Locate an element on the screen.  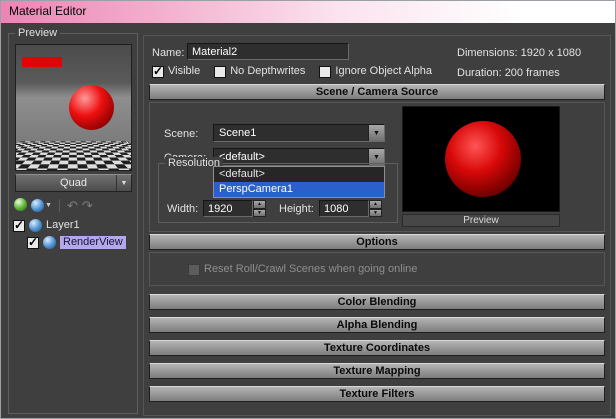
quad-mode-button: Quad ▼ is located at coordinates (73, 183).